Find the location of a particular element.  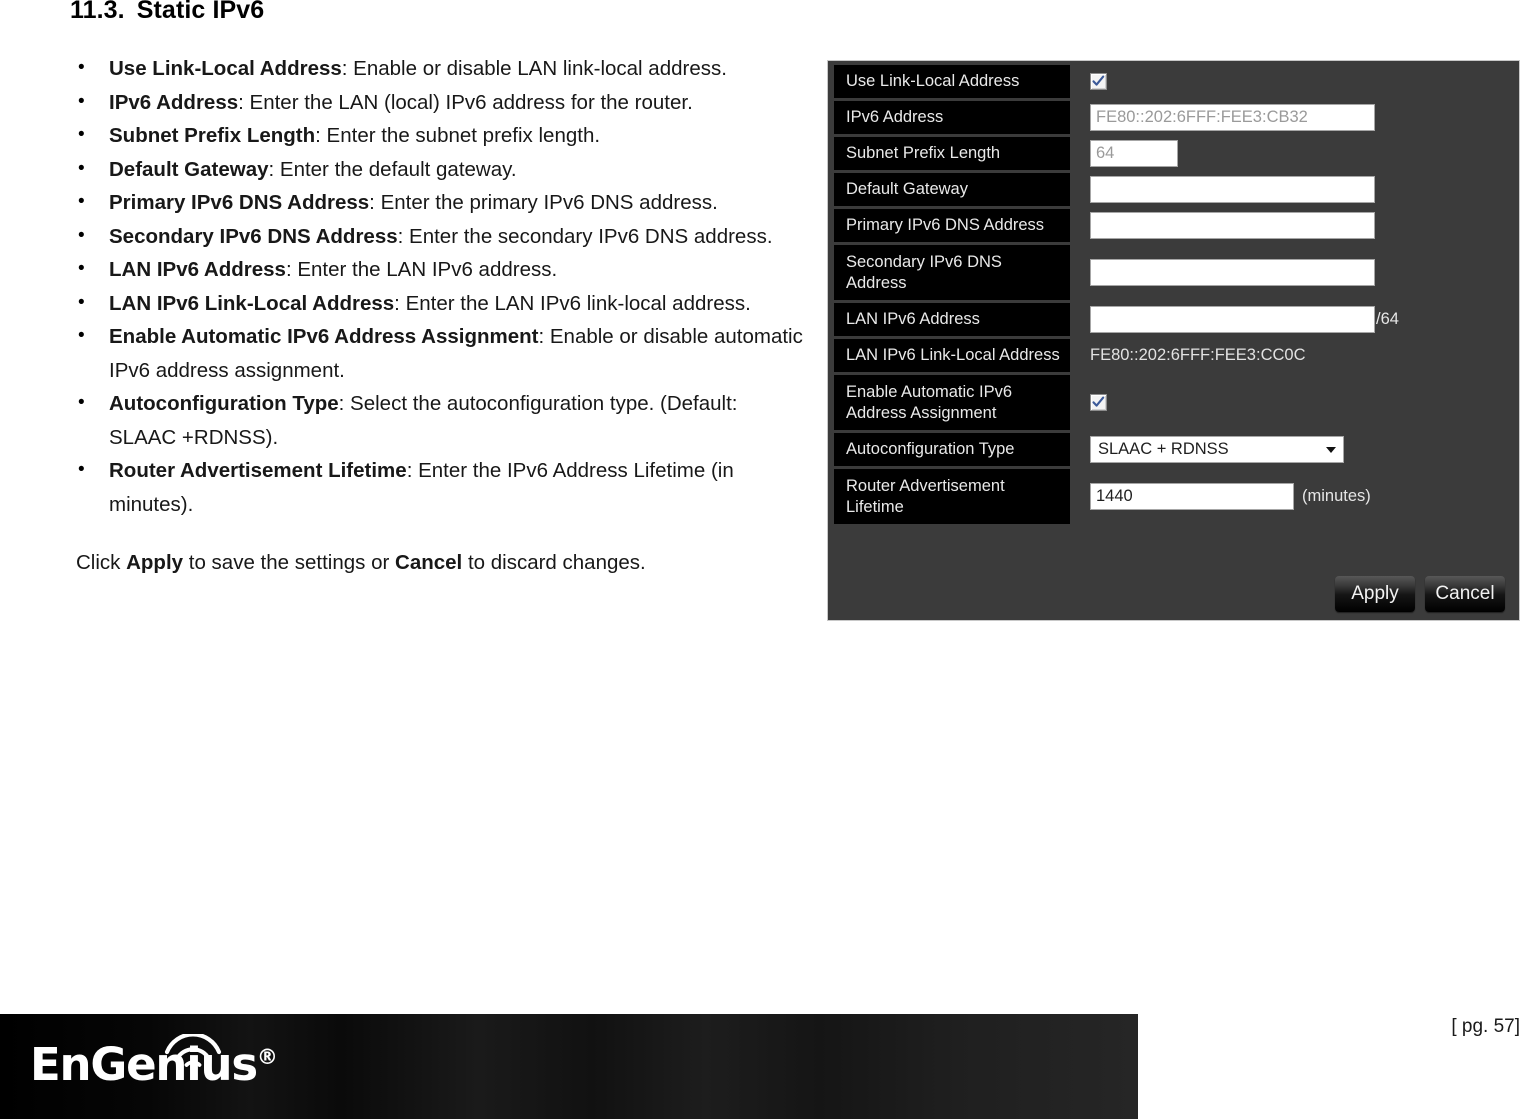

field-label-text: Primary IPv6 DNS Address is located at coordinates (945, 225).